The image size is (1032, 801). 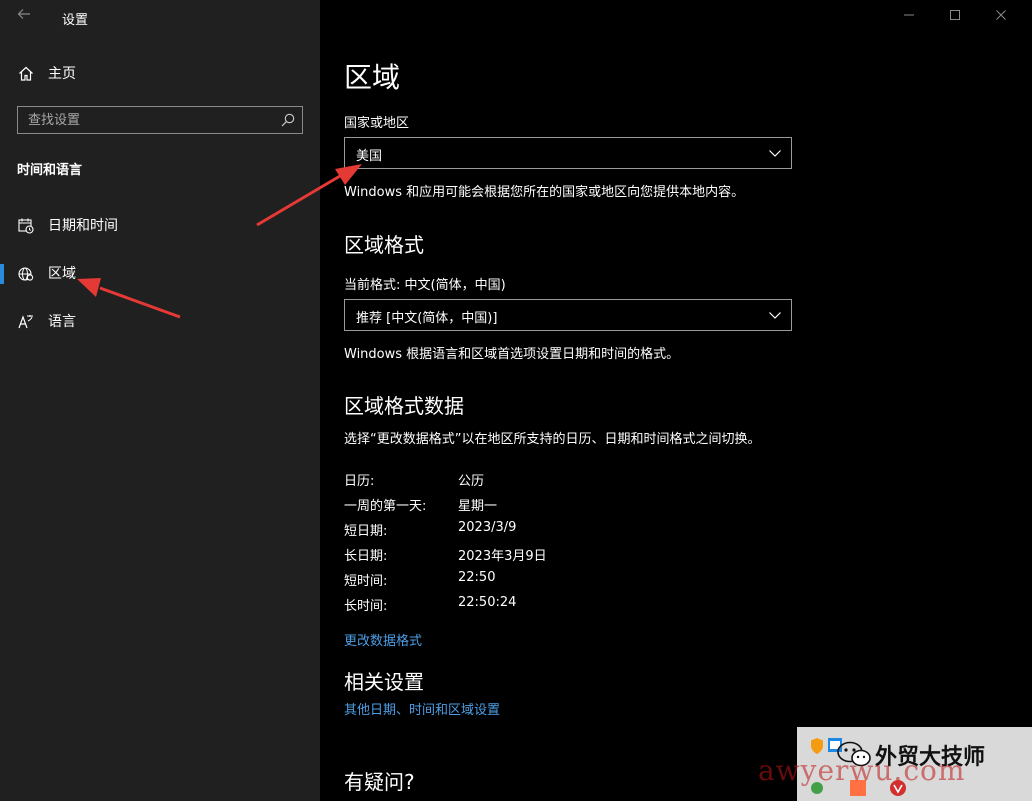 What do you see at coordinates (309, 195) in the screenshot?
I see `arrow-to-country-dropdown` at bounding box center [309, 195].